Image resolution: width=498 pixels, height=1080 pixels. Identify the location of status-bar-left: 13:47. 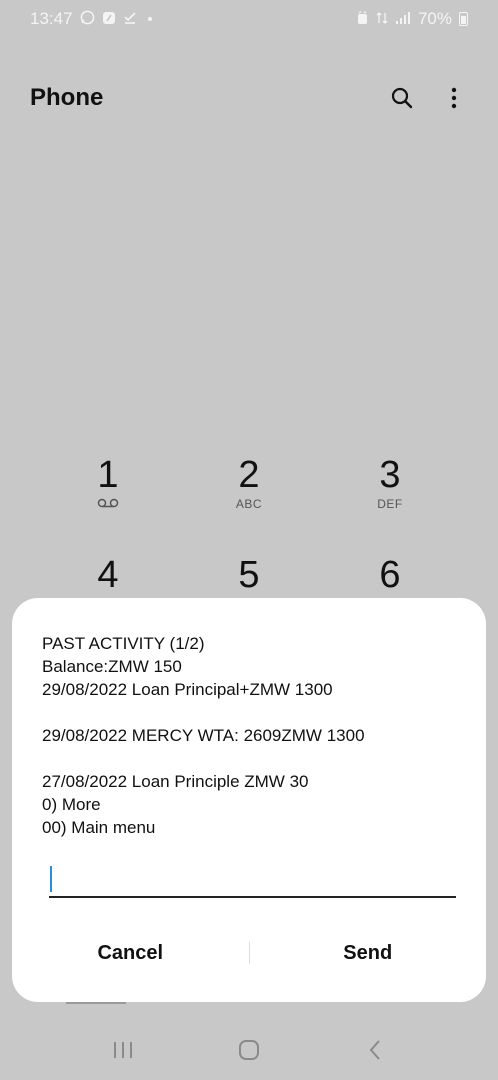
(91, 19).